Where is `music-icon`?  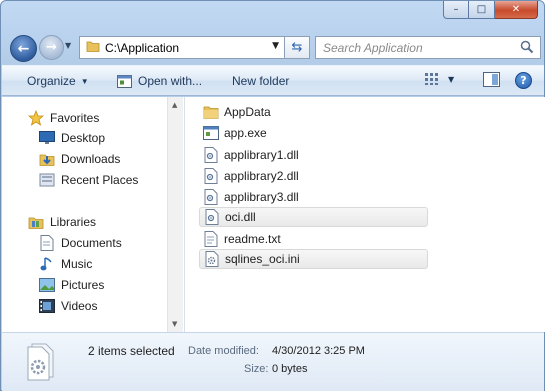
music-icon is located at coordinates (47, 264).